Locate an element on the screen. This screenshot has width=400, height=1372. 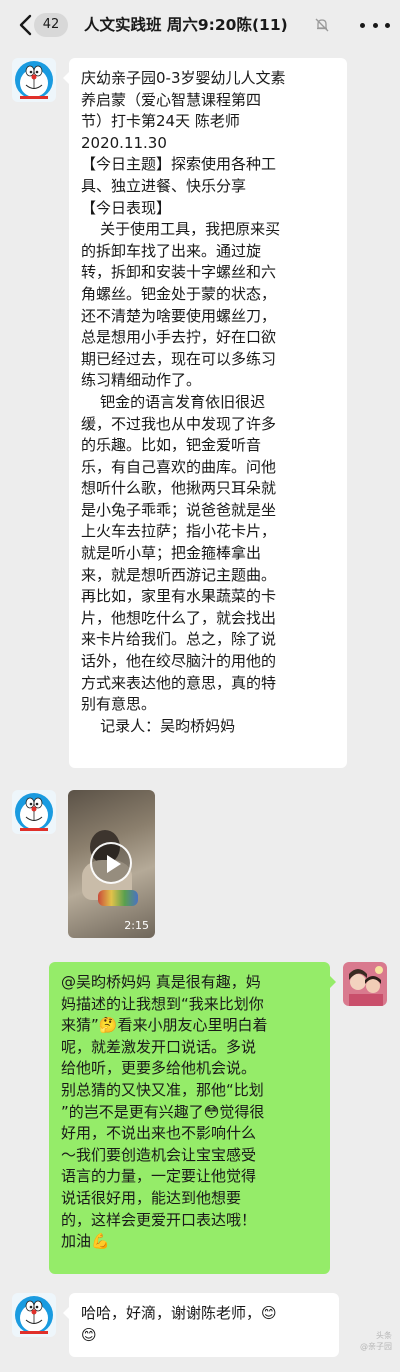
unread-count-badge: 42 is located at coordinates (51, 25).